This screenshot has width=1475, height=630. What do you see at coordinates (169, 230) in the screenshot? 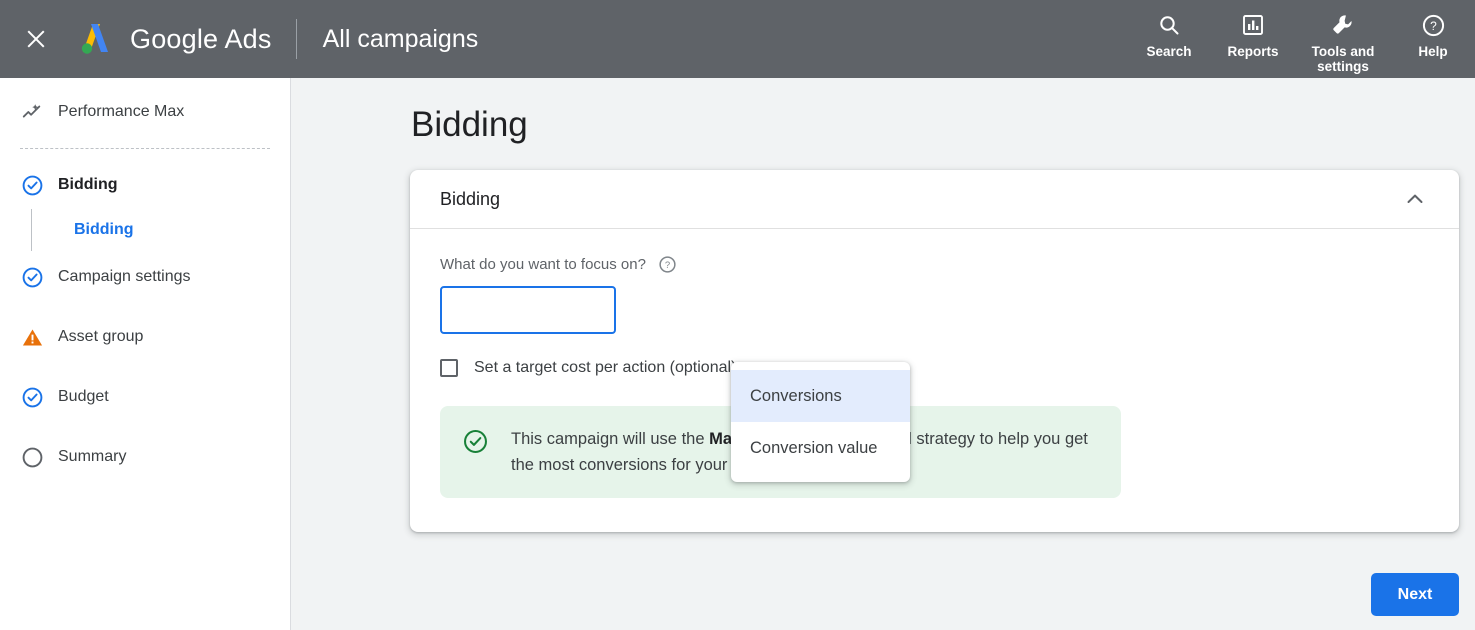
I see `sidebar-subitem-bidding: Bidding` at bounding box center [169, 230].